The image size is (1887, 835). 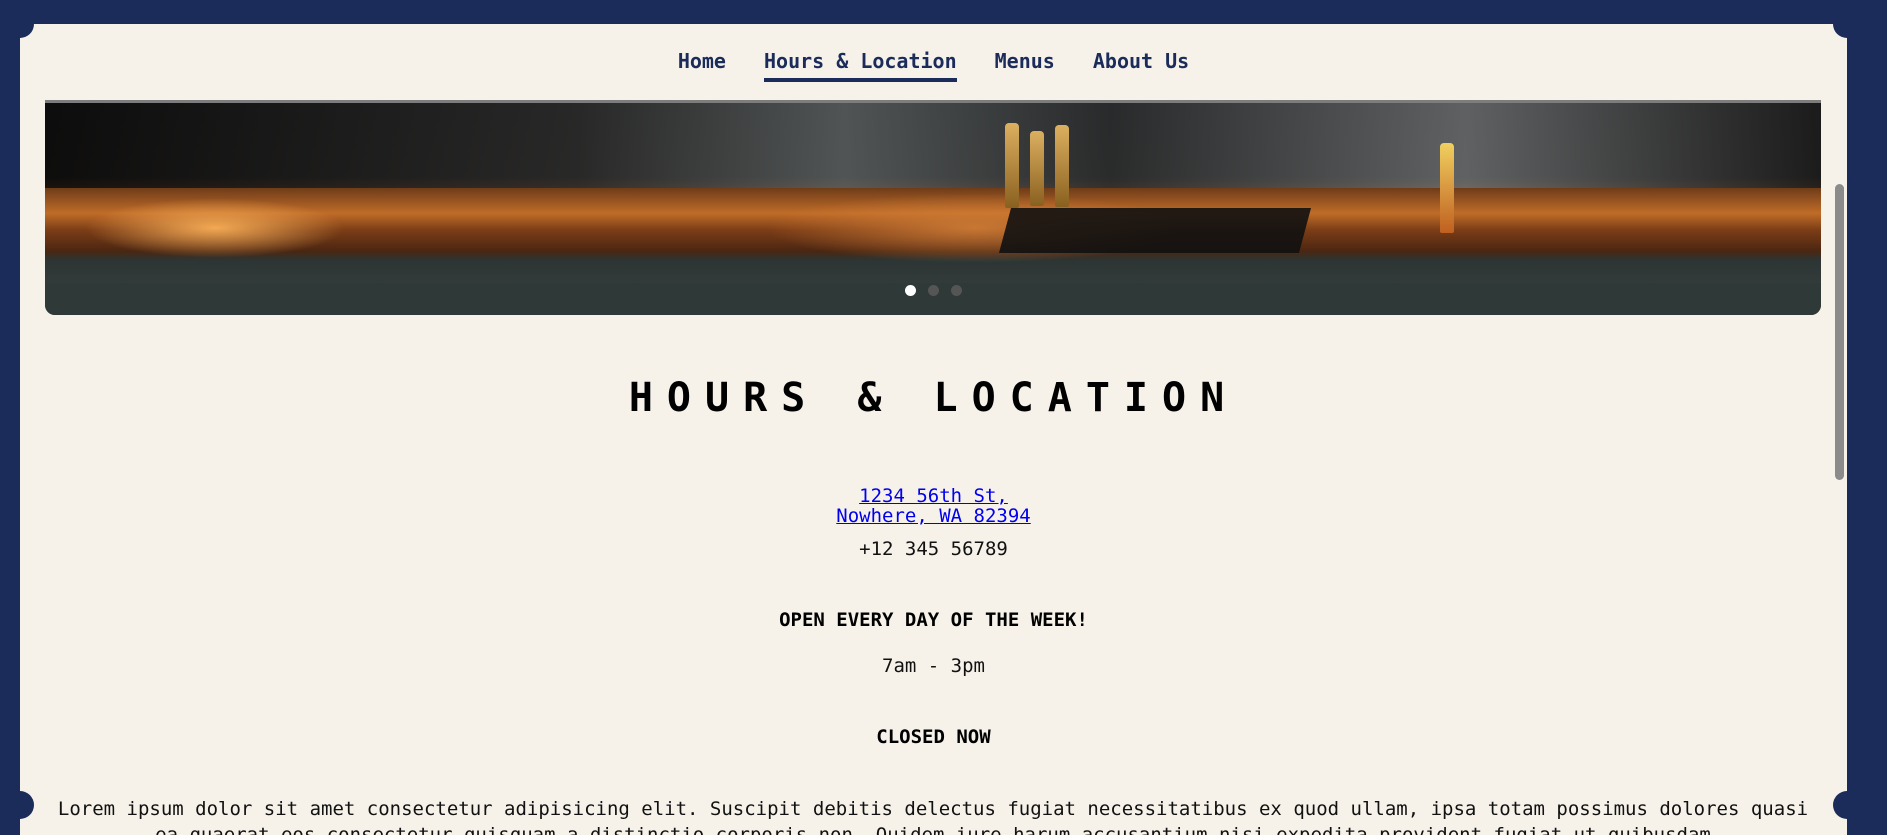 I want to click on hero-light-reflection, so click(x=215, y=228).